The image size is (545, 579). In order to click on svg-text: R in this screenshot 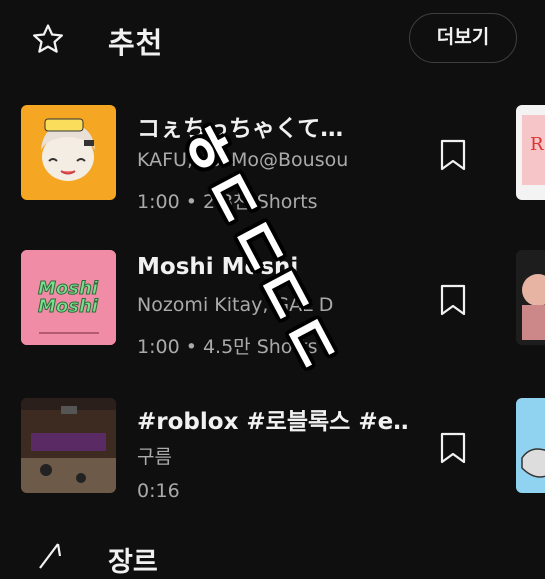, I will do `click(537, 144)`.